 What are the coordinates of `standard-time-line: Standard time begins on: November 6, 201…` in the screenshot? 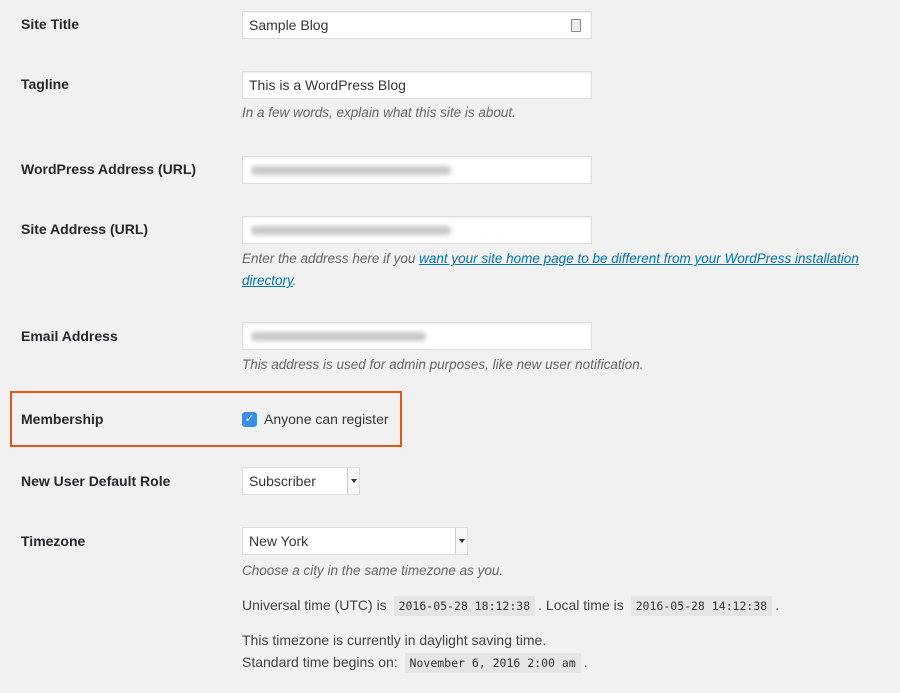 It's located at (415, 663).